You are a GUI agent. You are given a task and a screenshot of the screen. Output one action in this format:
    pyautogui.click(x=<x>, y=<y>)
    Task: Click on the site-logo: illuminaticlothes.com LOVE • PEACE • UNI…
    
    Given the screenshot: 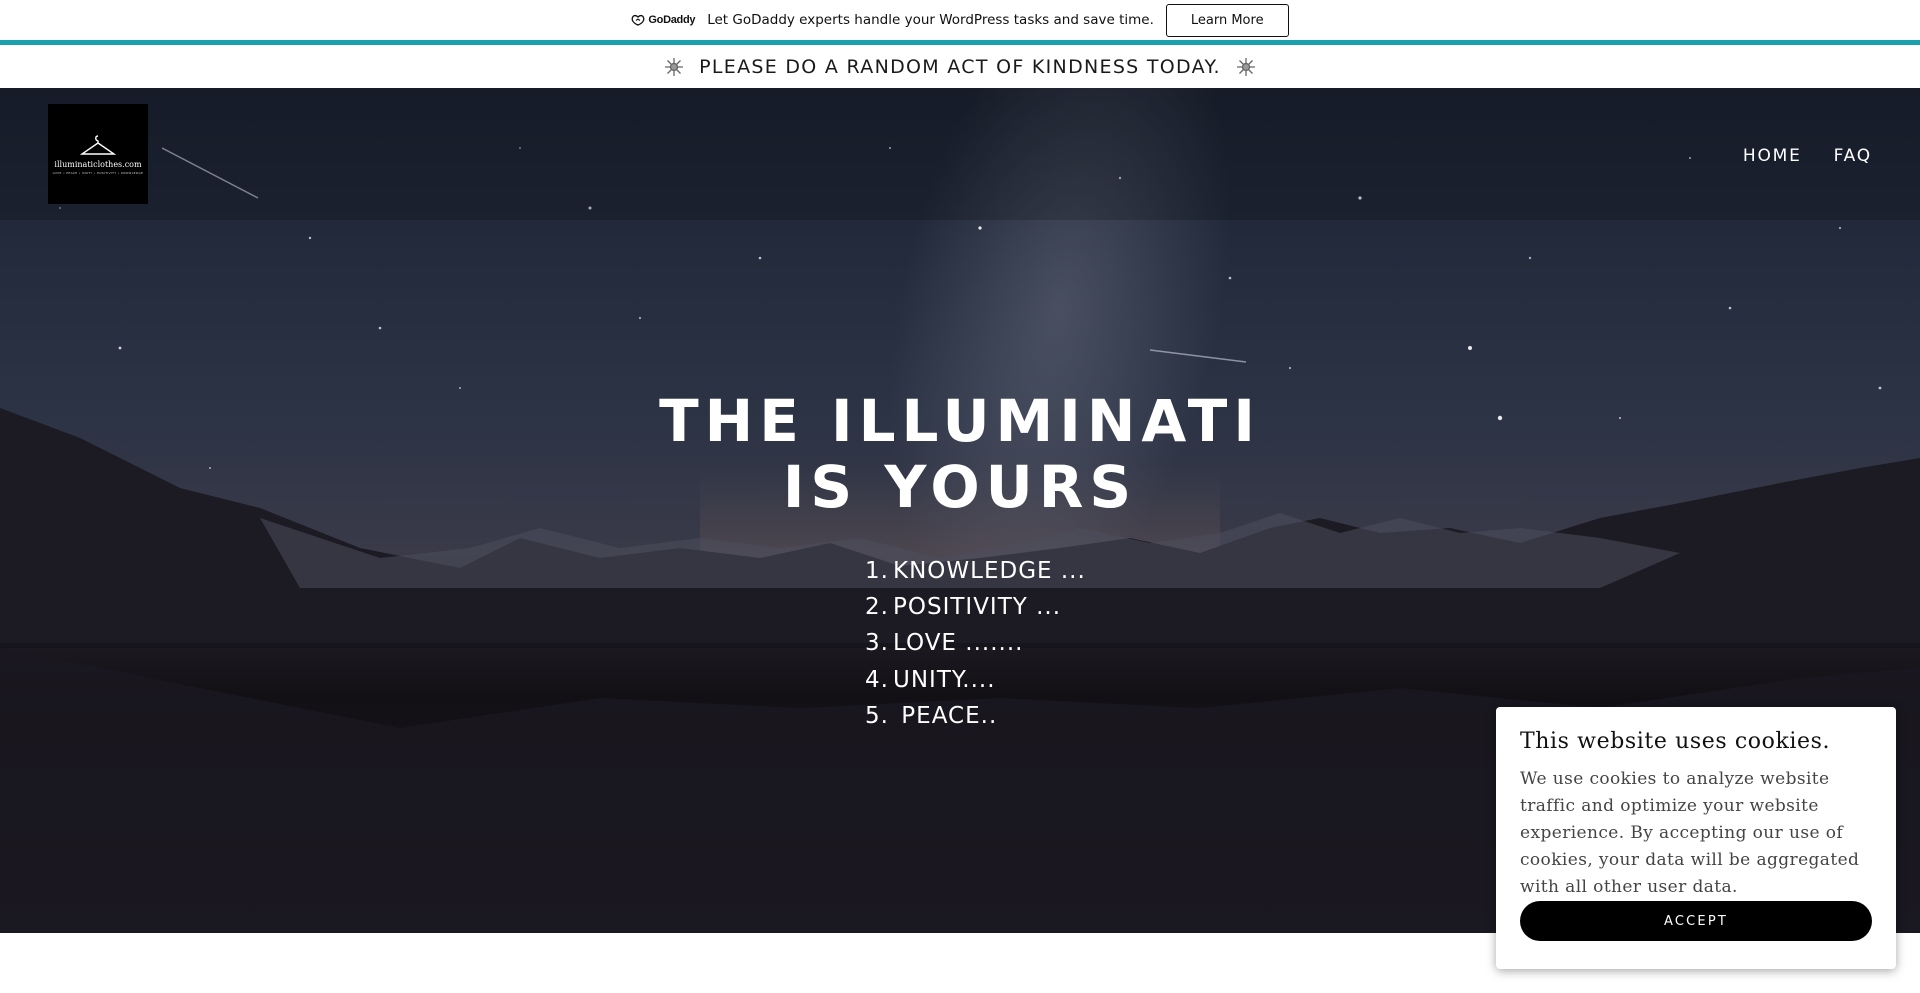 What is the action you would take?
    pyautogui.click(x=98, y=154)
    